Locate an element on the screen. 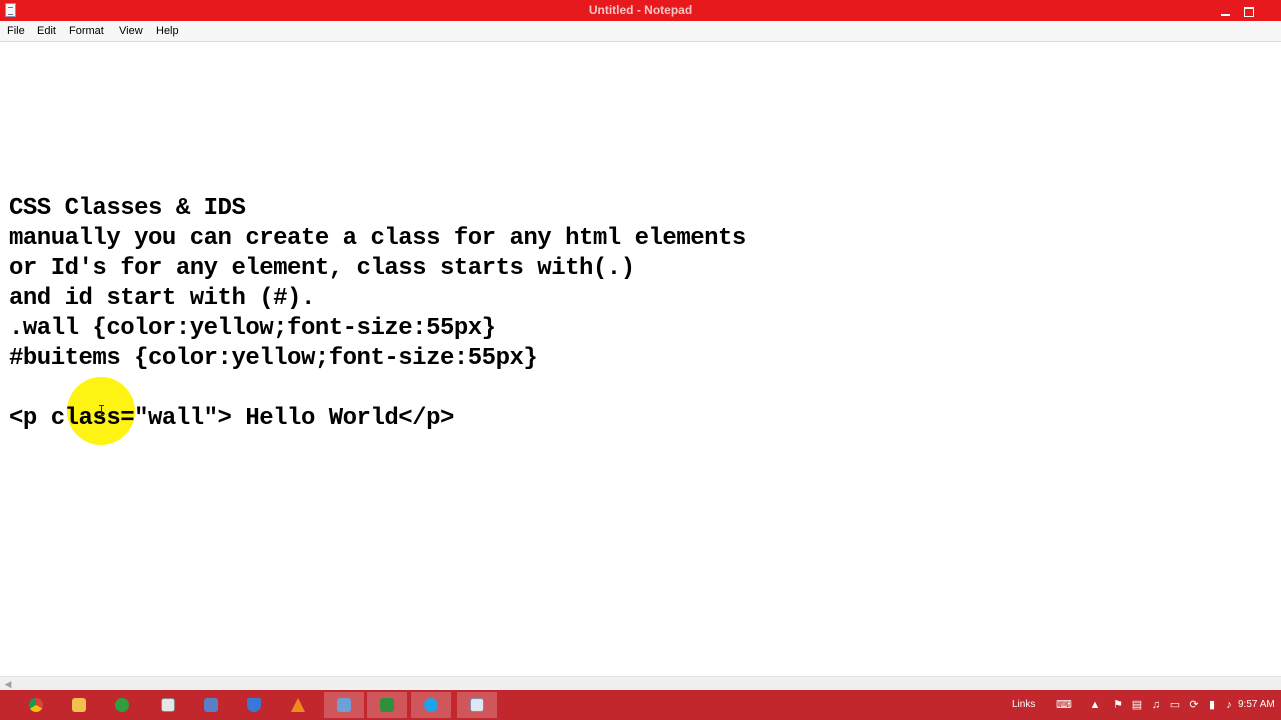  chrome-icon is located at coordinates (36, 705).